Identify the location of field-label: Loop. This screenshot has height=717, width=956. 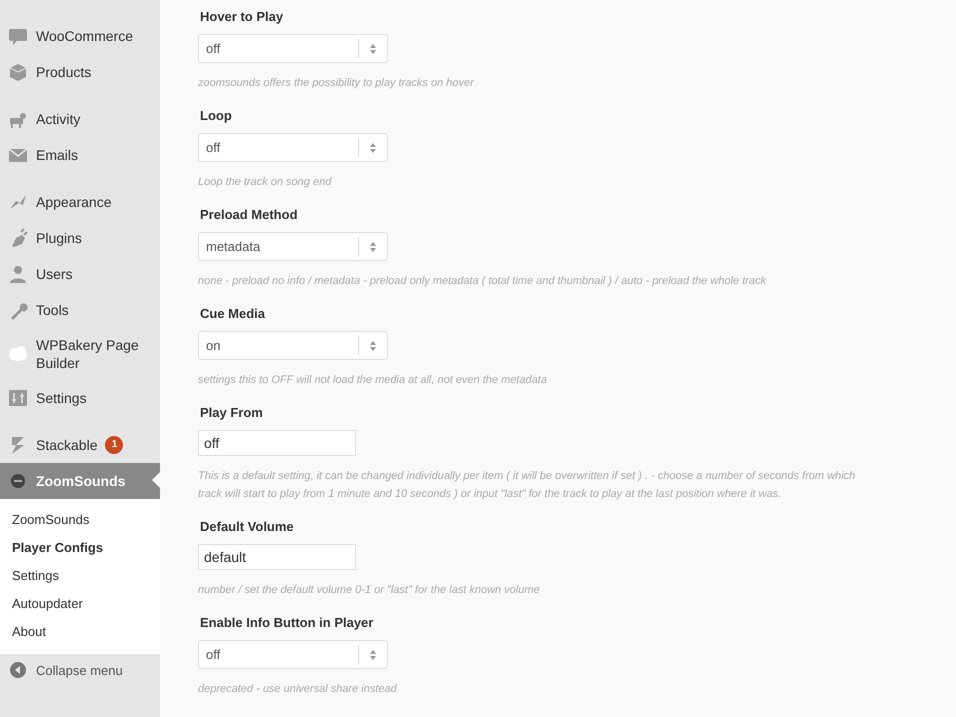
(216, 115).